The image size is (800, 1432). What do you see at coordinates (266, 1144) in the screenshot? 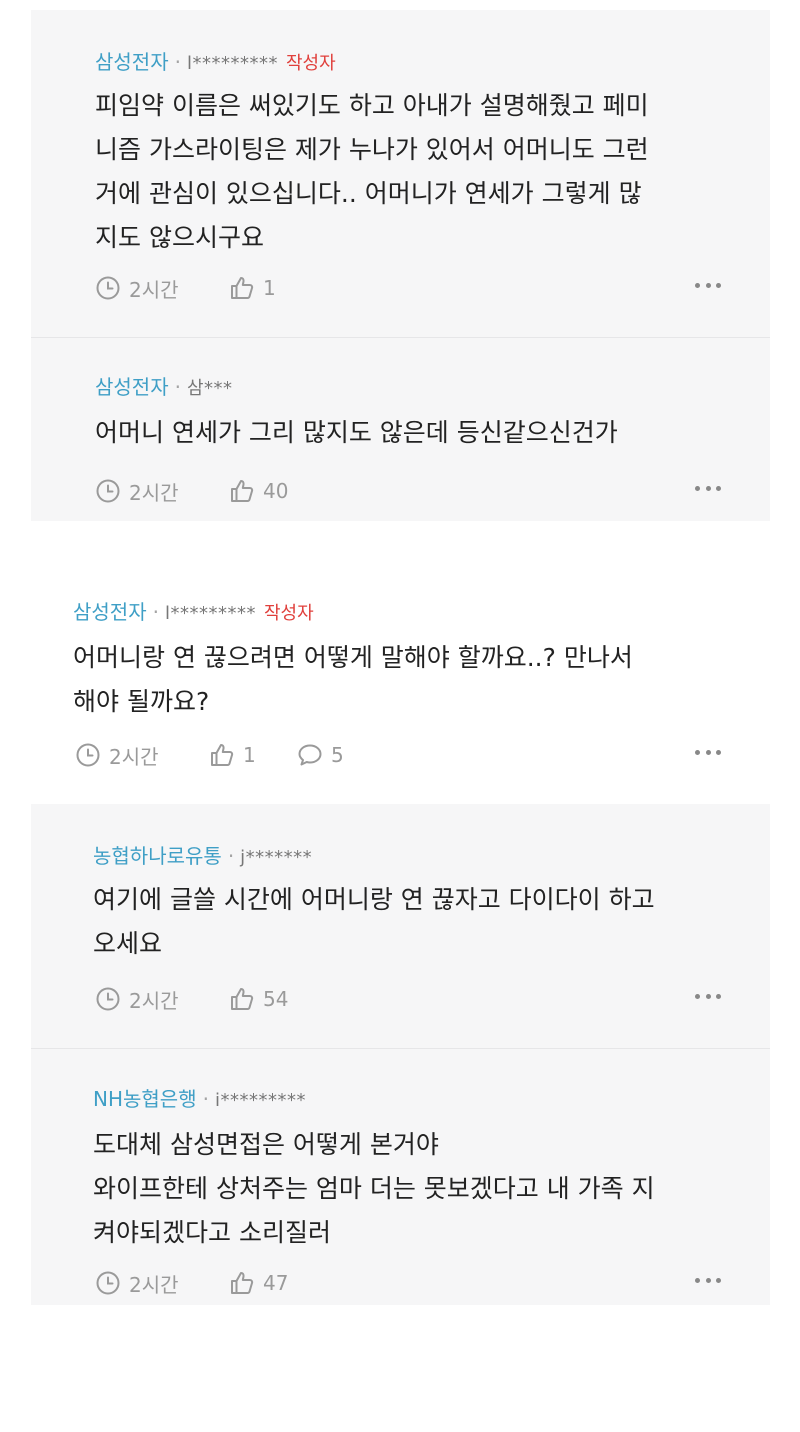
I see `comment-line: 도대체 삼성면접은 어떻게 본거야` at bounding box center [266, 1144].